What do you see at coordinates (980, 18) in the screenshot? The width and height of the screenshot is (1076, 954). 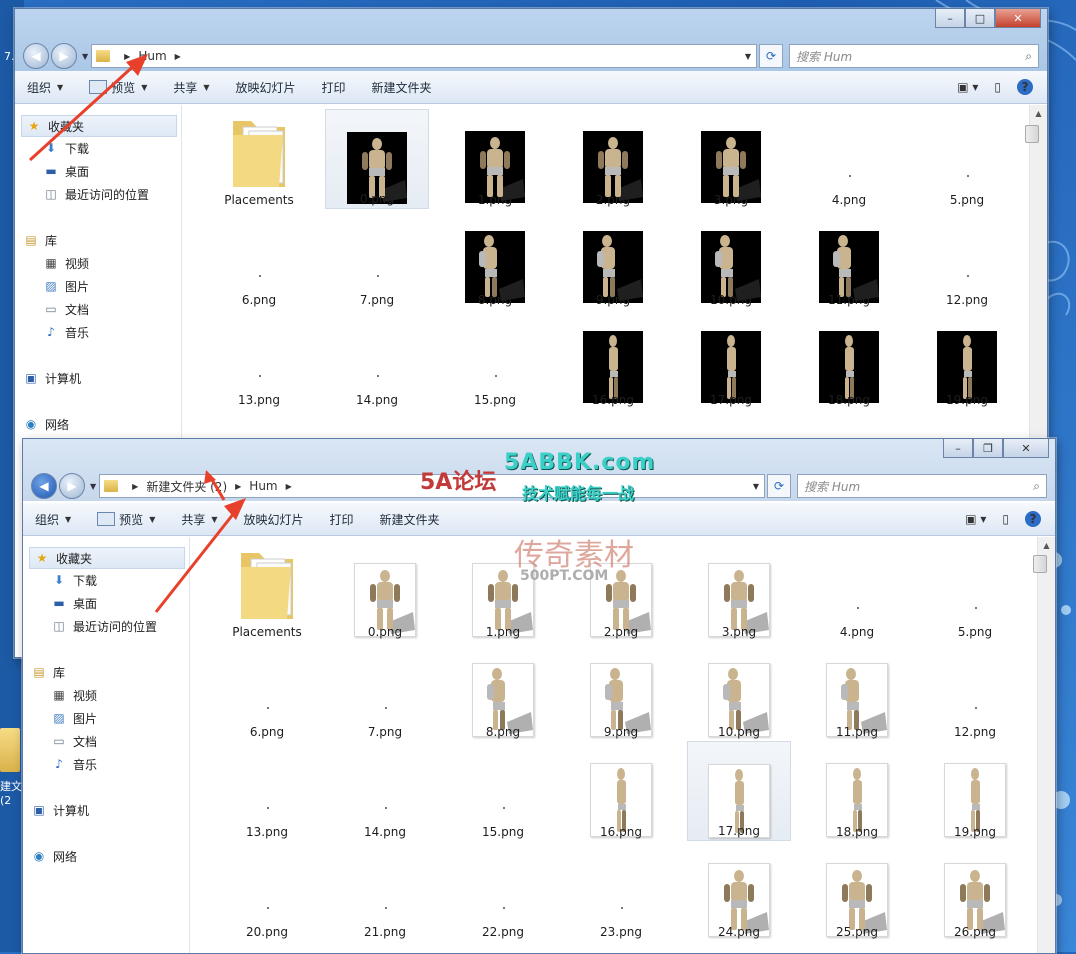 I see `maximize-button: □` at bounding box center [980, 18].